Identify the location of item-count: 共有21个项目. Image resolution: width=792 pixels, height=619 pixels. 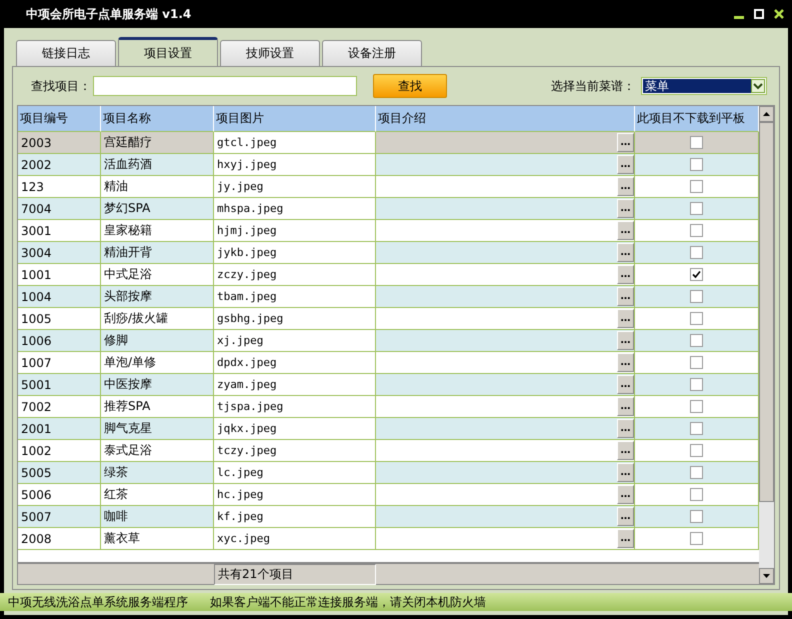
(295, 574).